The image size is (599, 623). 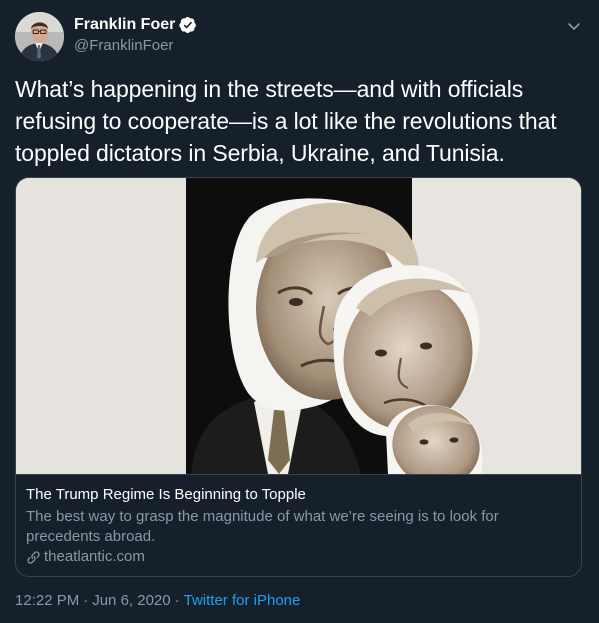 What do you see at coordinates (299, 495) in the screenshot?
I see `card-title: The Trump Regime Is Beginning to Topple` at bounding box center [299, 495].